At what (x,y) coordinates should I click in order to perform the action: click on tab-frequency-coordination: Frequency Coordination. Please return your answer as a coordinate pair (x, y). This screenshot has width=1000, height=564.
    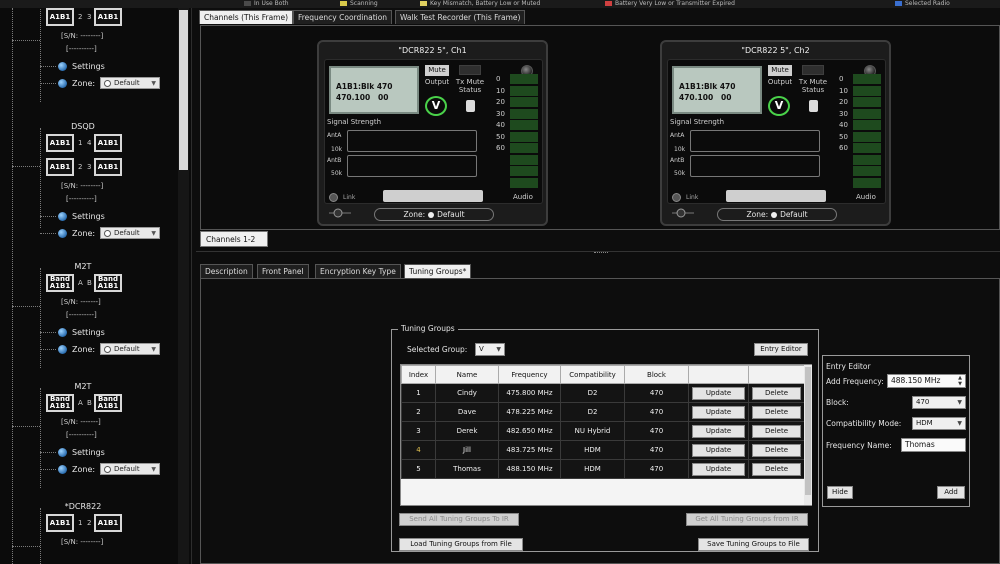
    Looking at the image, I should click on (343, 17).